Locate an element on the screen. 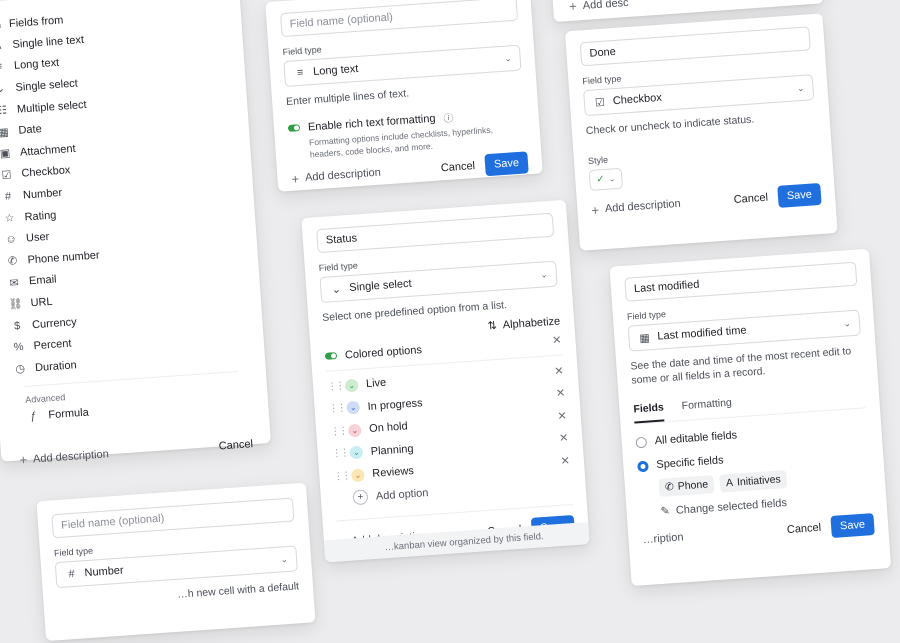 The width and height of the screenshot is (900, 643). check-icon: ✓ is located at coordinates (601, 180).